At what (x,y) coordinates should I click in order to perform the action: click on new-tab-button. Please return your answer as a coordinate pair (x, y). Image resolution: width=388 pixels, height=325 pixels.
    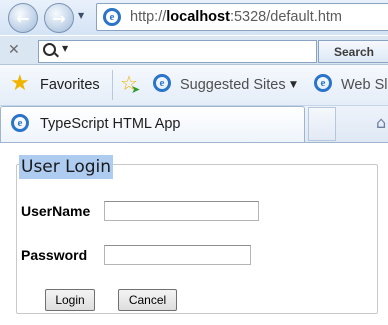
    Looking at the image, I should click on (322, 124).